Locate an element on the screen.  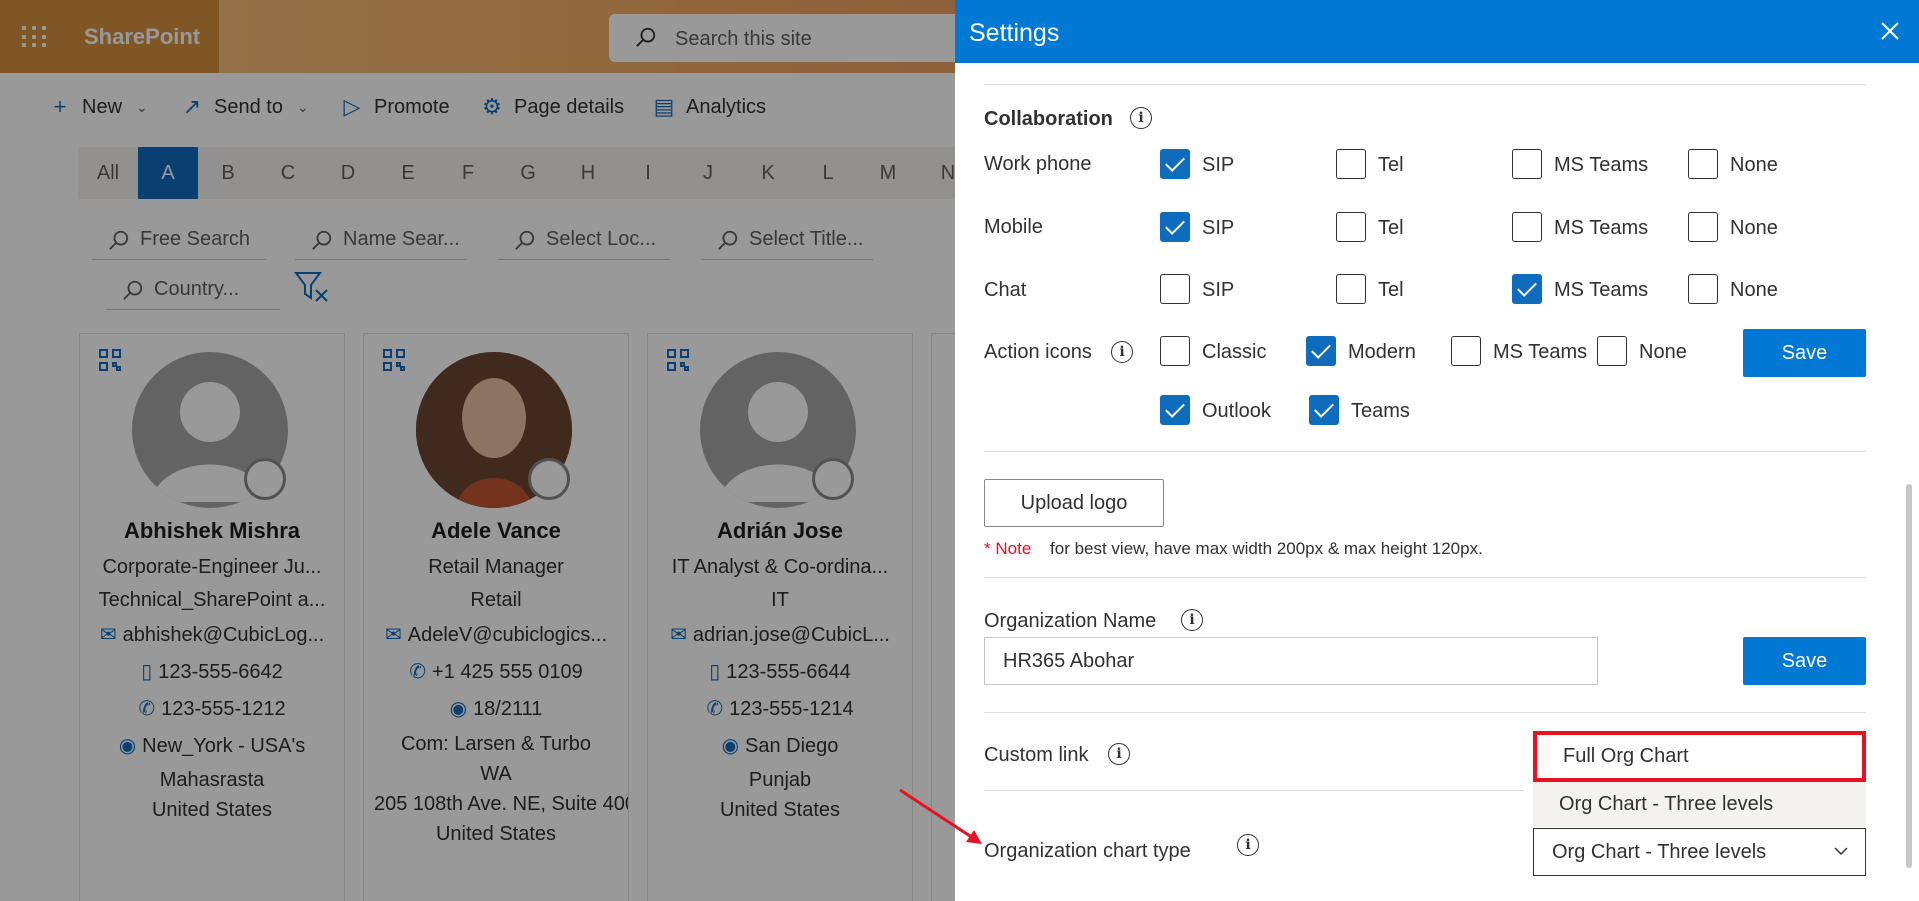
work-phone-none-checkbox is located at coordinates (1703, 164).